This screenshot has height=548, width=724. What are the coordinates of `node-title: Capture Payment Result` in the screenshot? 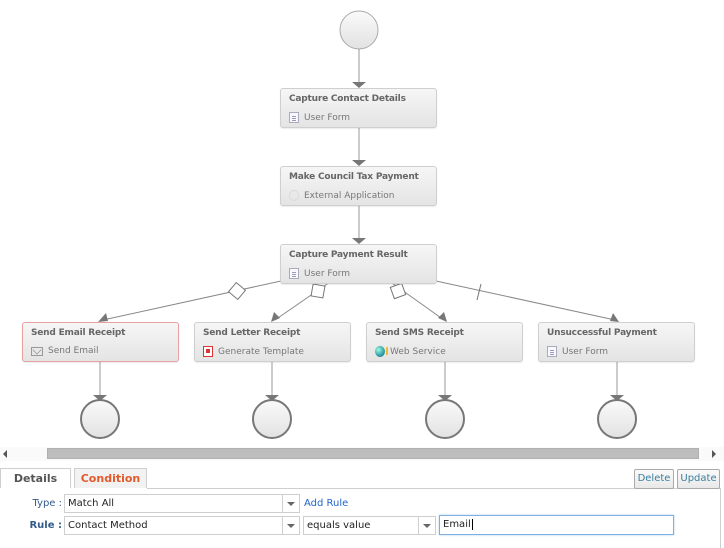 It's located at (348, 255).